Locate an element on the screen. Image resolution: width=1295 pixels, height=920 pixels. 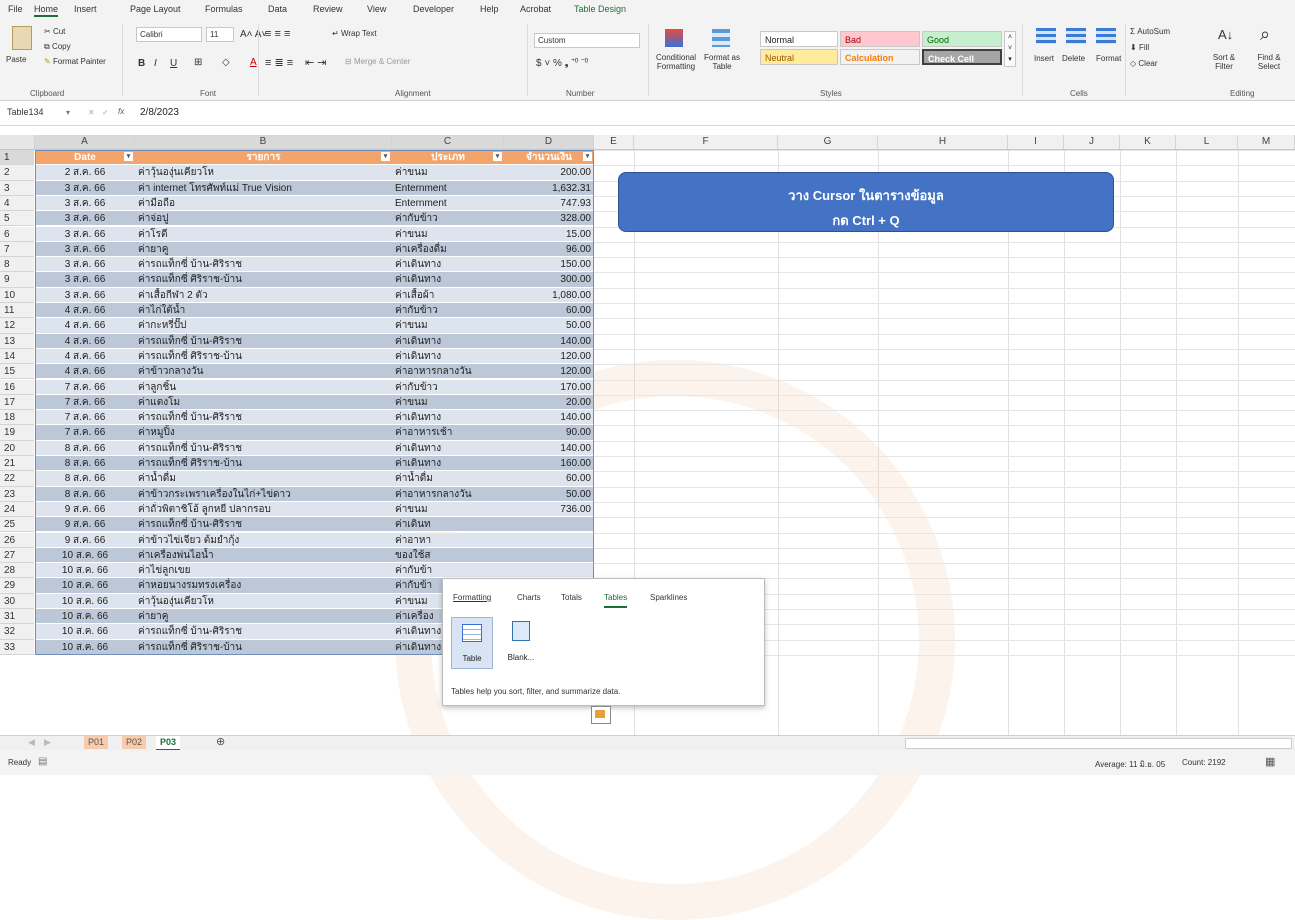
name-box: Table134 is located at coordinates (34, 114).